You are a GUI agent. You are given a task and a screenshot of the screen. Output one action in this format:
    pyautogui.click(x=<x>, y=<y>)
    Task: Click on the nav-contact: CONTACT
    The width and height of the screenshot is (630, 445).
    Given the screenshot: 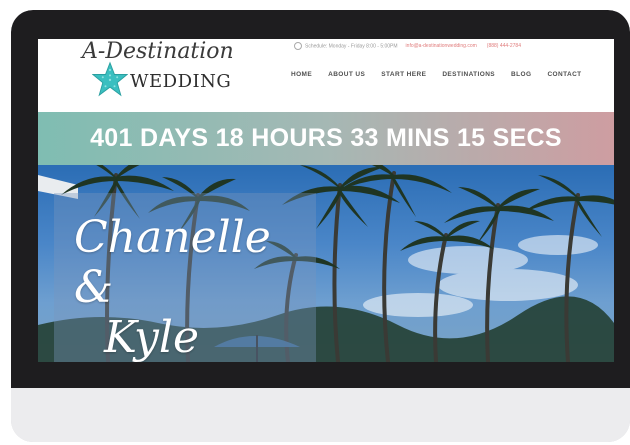 What is the action you would take?
    pyautogui.click(x=564, y=77)
    